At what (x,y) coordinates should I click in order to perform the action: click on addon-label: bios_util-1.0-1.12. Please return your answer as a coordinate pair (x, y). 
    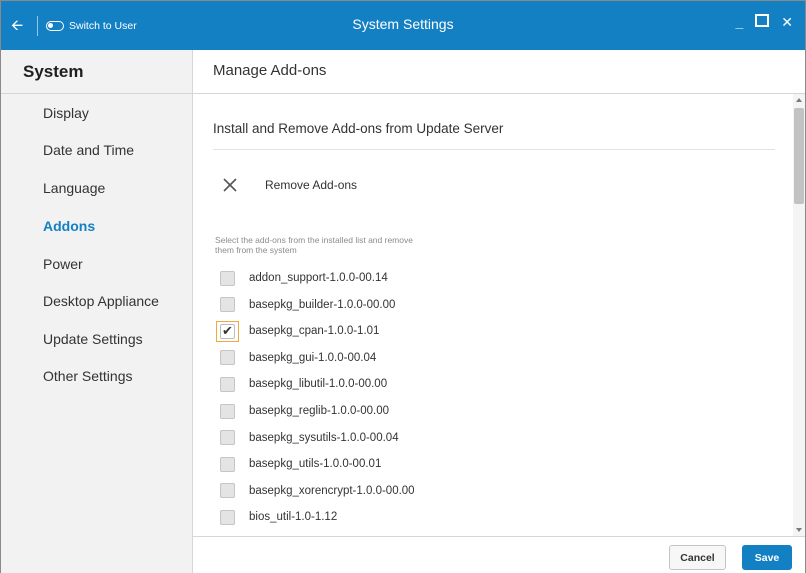
    Looking at the image, I should click on (293, 517).